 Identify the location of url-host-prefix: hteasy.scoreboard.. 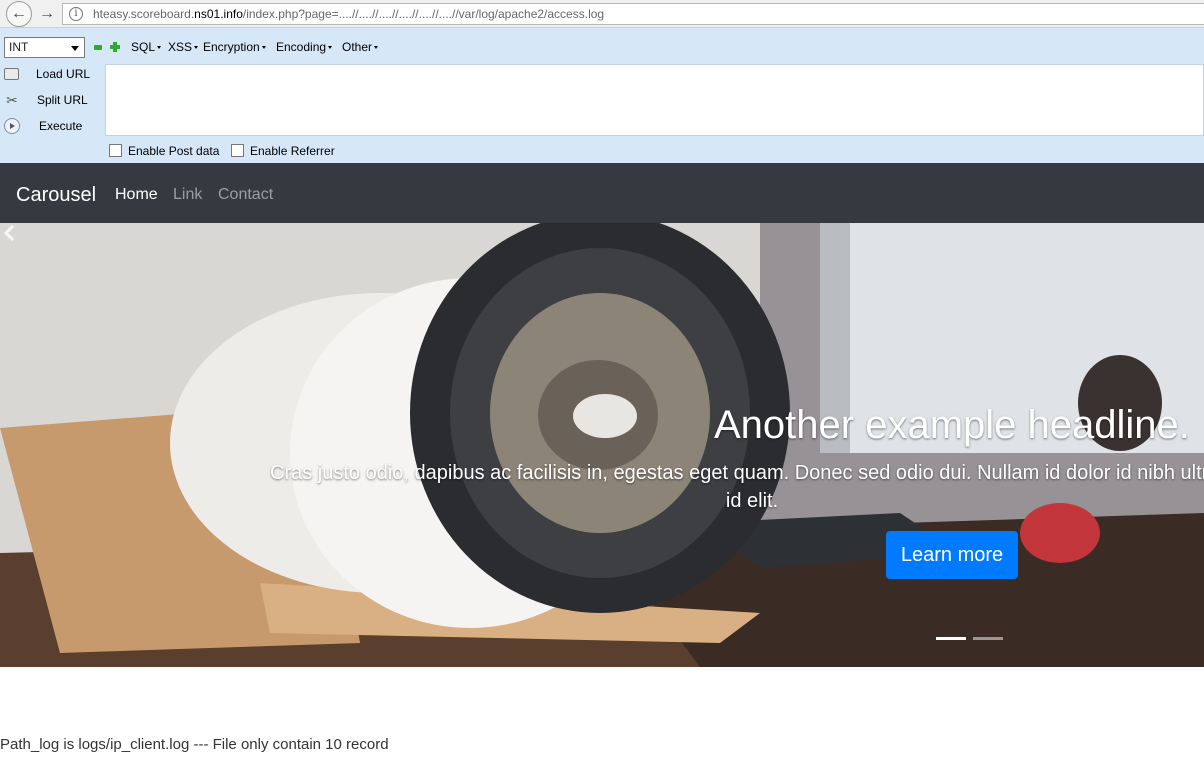
(144, 14).